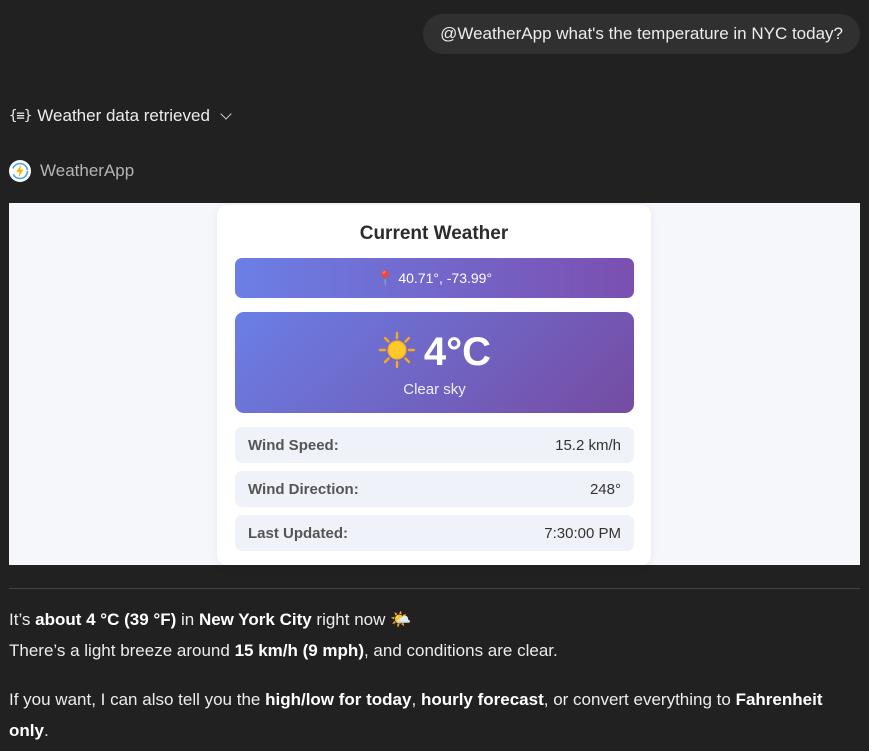 This screenshot has width=869, height=751. I want to click on coordinates-text: 40.71°, -73.99°, so click(445, 278).